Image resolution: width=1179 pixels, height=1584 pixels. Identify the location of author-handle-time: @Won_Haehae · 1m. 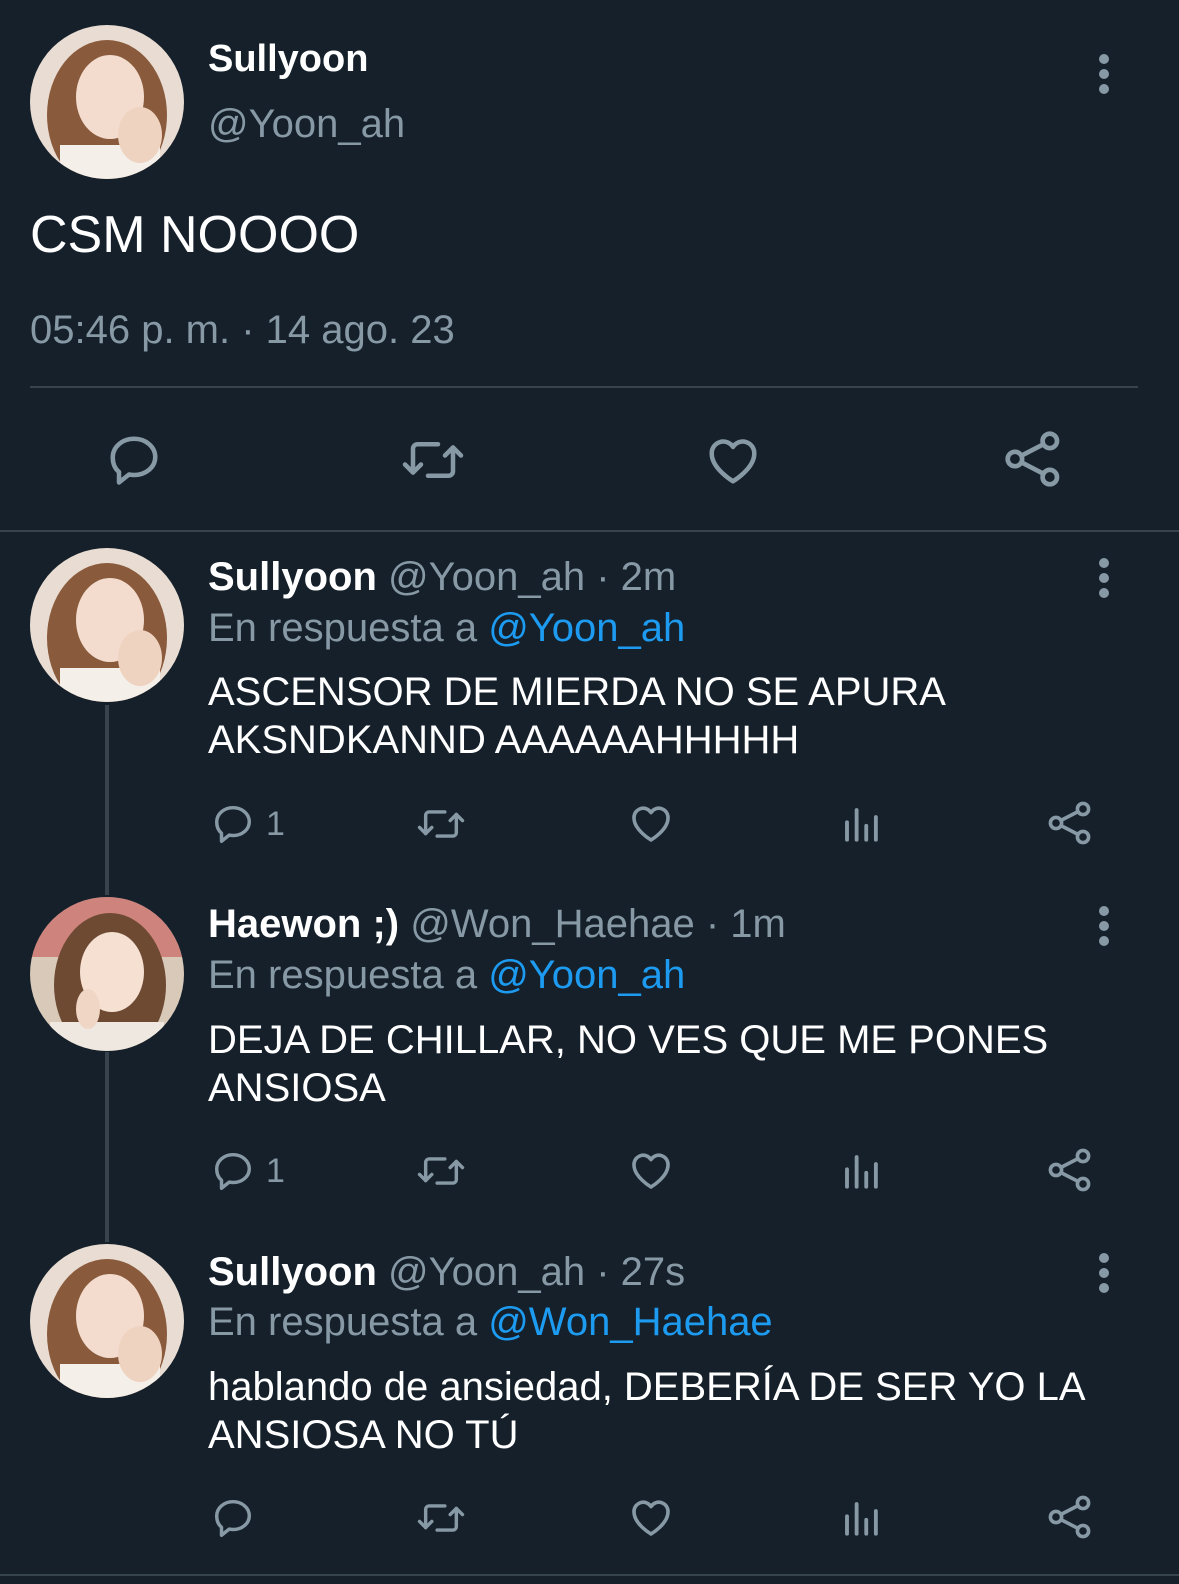
(598, 924).